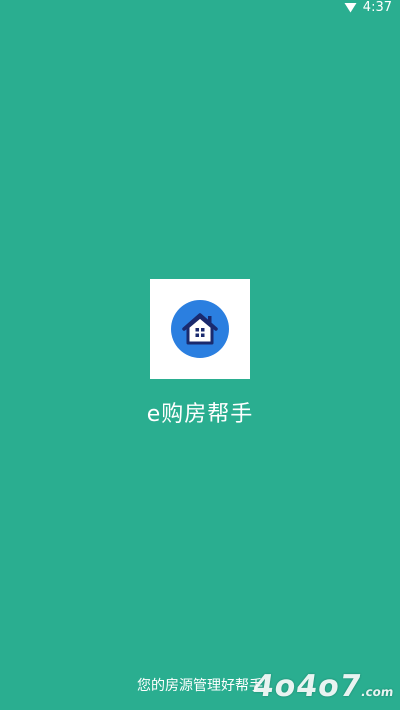  Describe the element at coordinates (350, 7) in the screenshot. I see `signal-icon` at that location.